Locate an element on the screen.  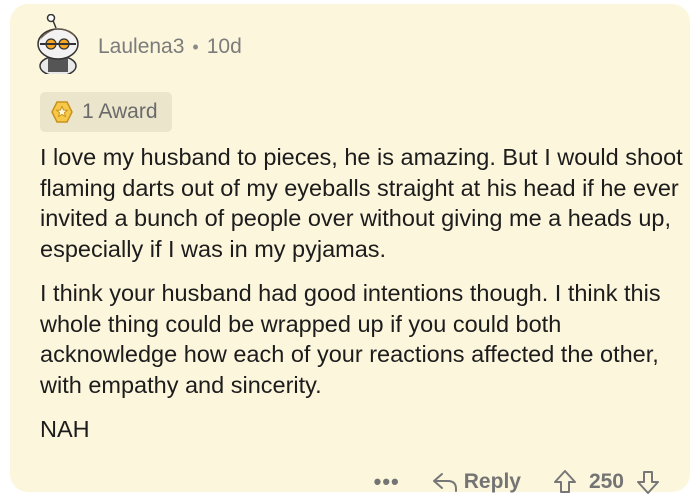
reply-button: Reply is located at coordinates (476, 482).